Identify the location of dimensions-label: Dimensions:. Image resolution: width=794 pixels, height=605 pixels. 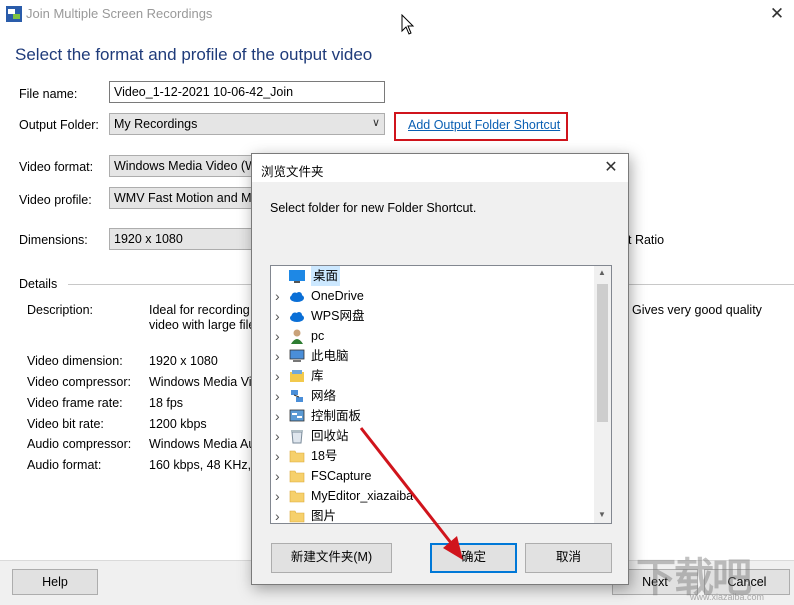
(53, 240).